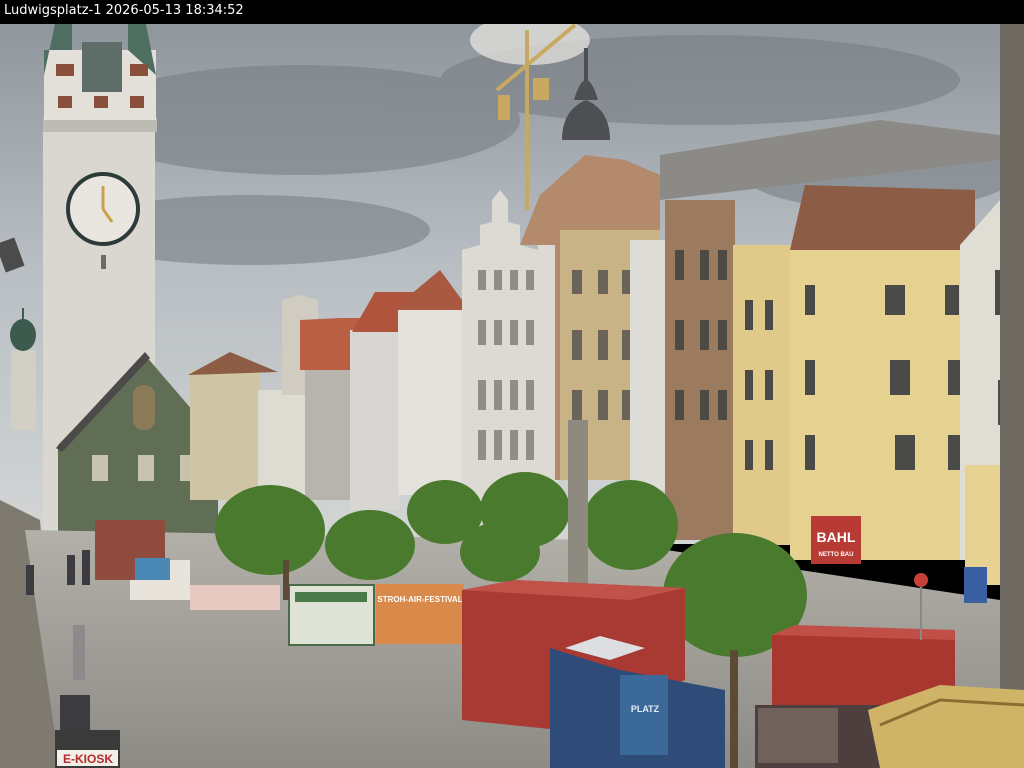  What do you see at coordinates (331, 615) in the screenshot?
I see `info-banner-green` at bounding box center [331, 615].